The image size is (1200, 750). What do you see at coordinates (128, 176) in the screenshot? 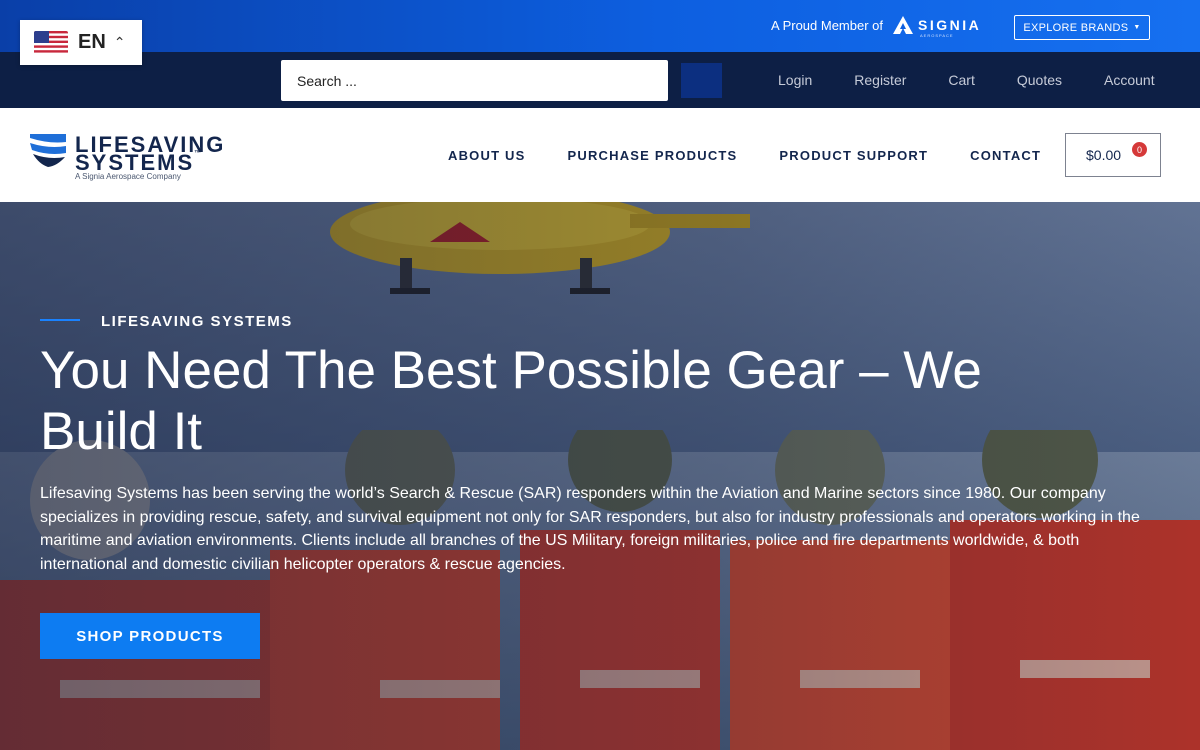
I see `logo-tagline: A Signia Aerospace Company` at bounding box center [128, 176].